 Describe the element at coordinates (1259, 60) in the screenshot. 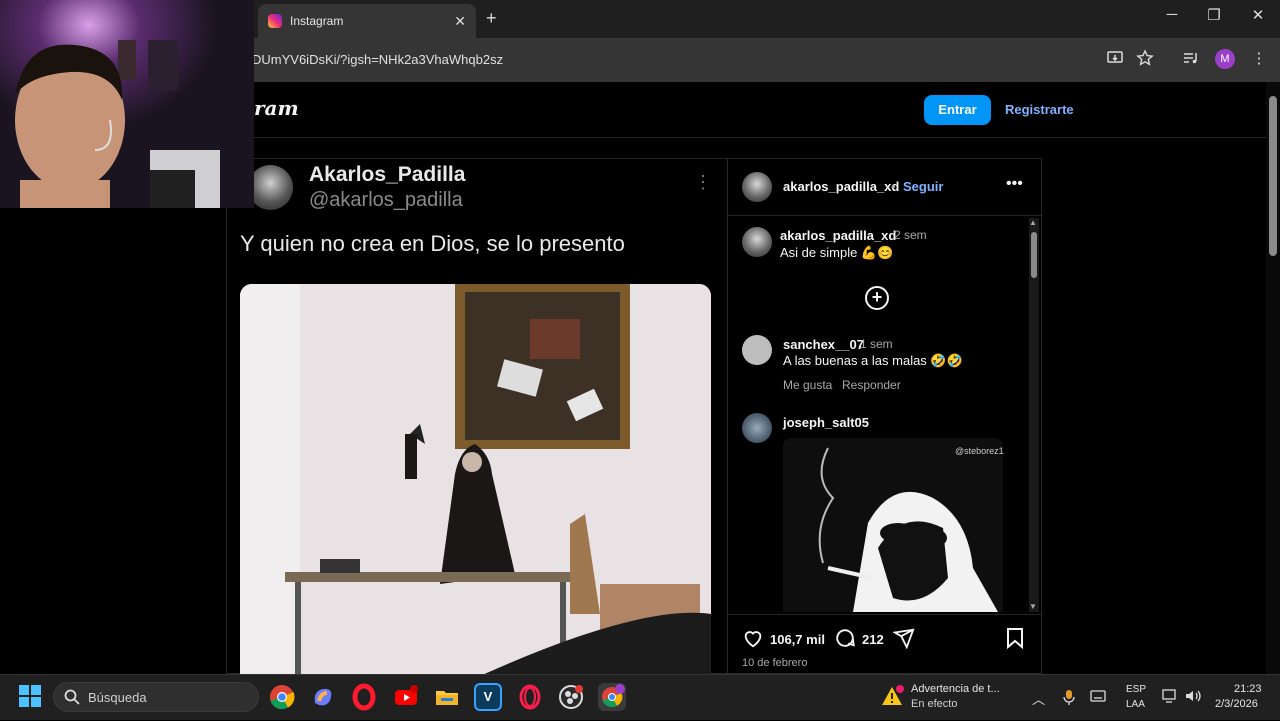

I see `browser-menu-icon: ⋮` at that location.